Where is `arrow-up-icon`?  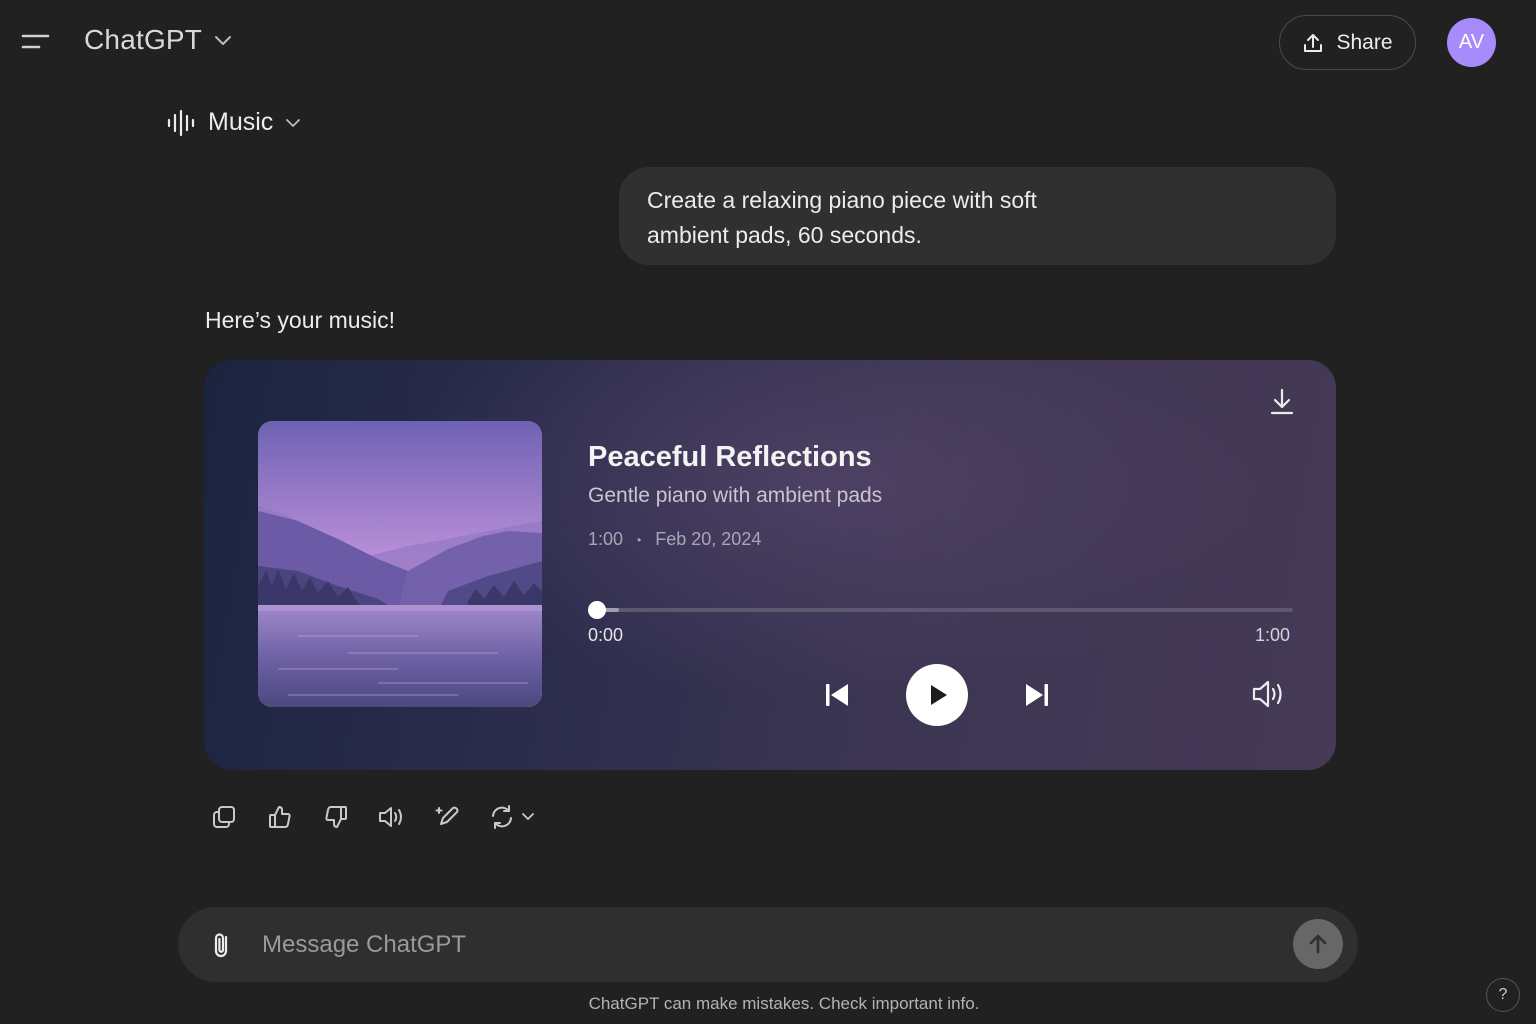
arrow-up-icon is located at coordinates (1318, 944).